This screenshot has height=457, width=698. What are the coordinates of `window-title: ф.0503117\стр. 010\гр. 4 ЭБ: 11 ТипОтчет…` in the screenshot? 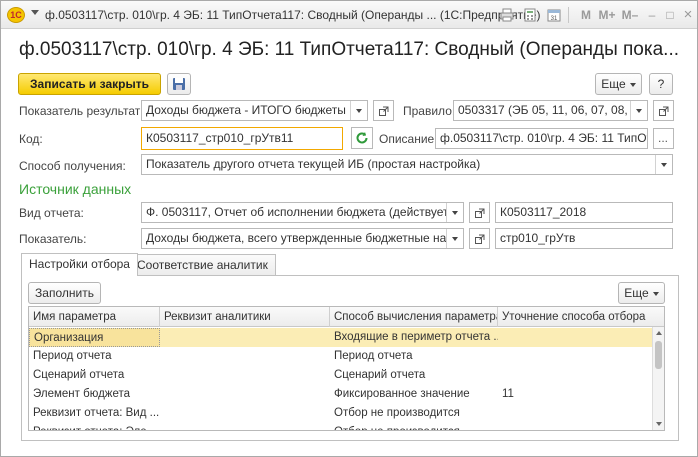 It's located at (293, 15).